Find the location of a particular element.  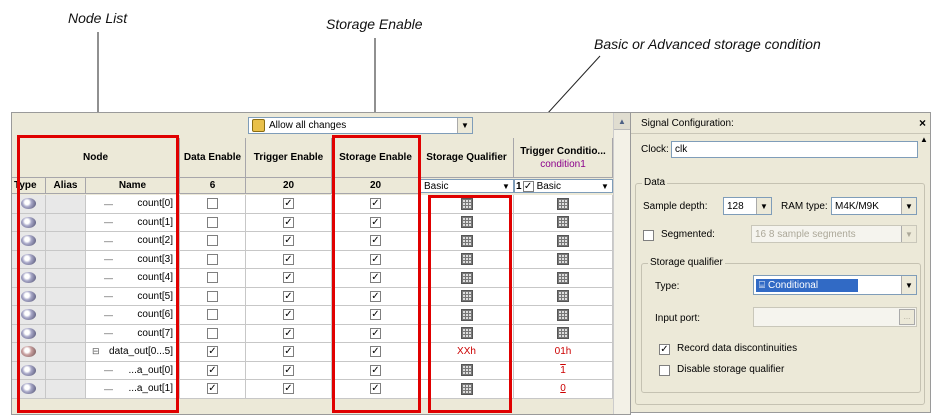

row-8-trigger-cell: ✓ is located at coordinates (289, 352).